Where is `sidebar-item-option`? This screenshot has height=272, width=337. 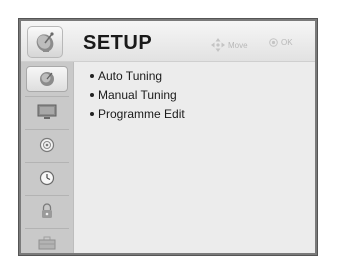 sidebar-item-option is located at coordinates (47, 243).